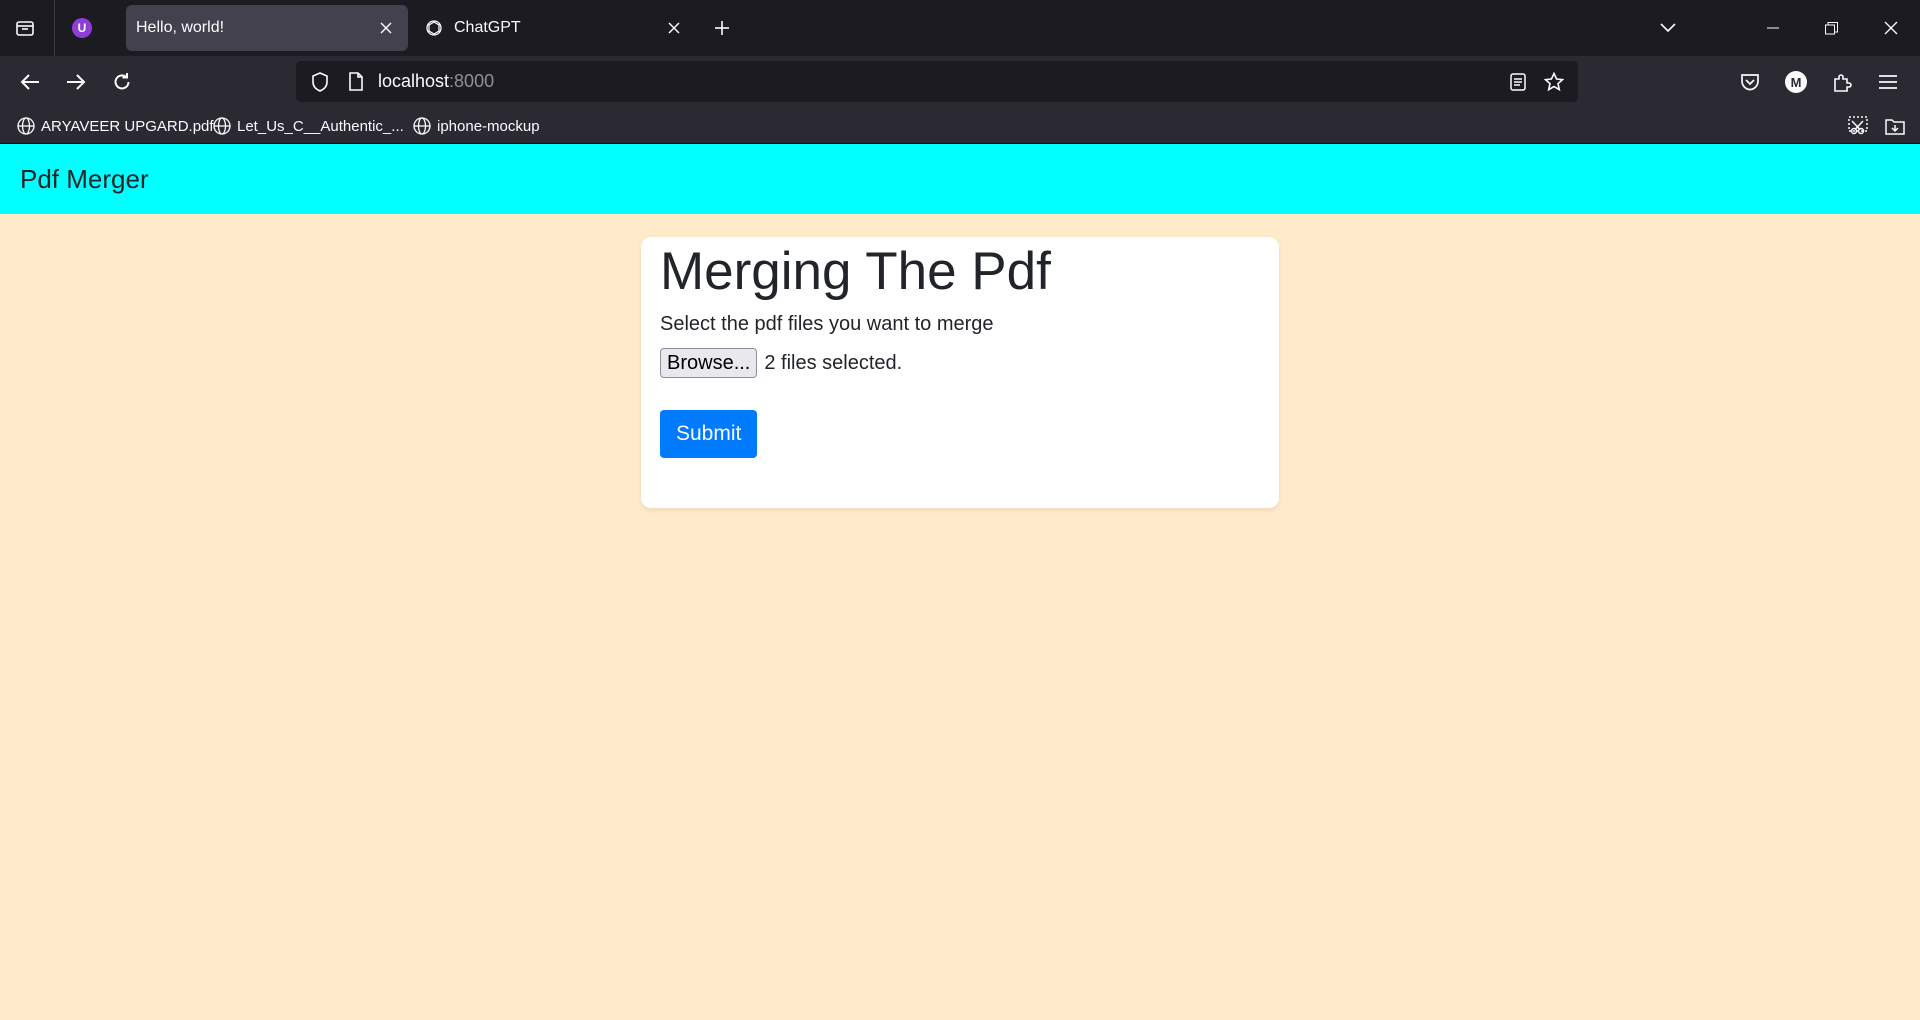 The width and height of the screenshot is (1920, 1020). What do you see at coordinates (960, 179) in the screenshot?
I see `page-navbar: Pdf Merger` at bounding box center [960, 179].